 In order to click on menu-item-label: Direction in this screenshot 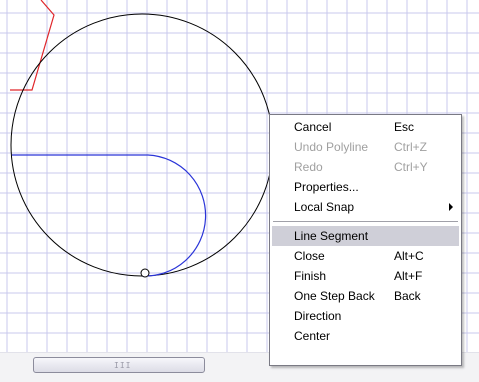, I will do `click(318, 316)`.